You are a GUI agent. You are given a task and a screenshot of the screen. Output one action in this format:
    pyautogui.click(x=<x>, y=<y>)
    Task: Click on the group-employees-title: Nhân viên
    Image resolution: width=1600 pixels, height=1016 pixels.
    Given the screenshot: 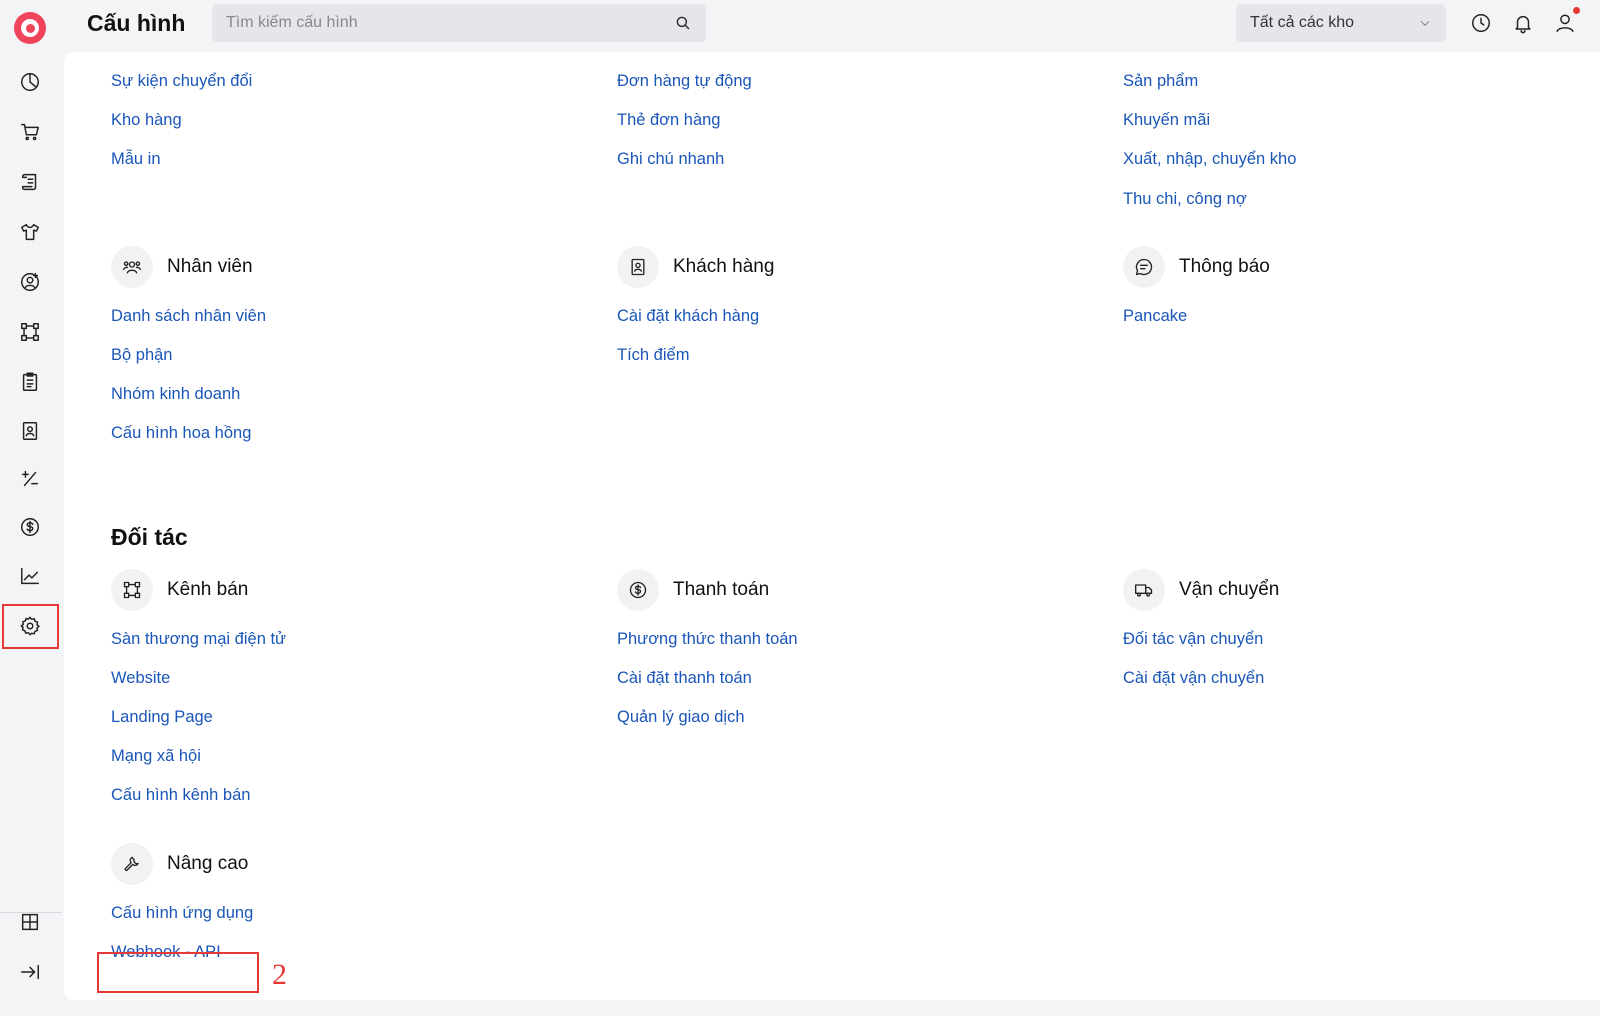 What is the action you would take?
    pyautogui.click(x=210, y=266)
    